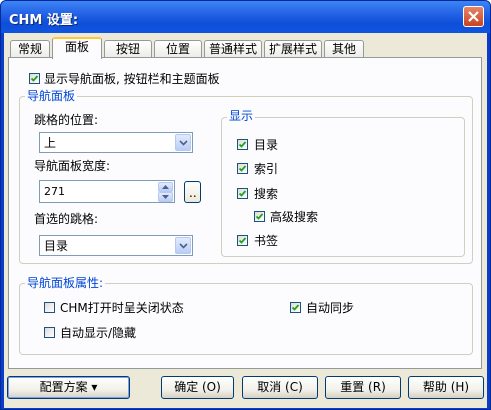  I want to click on preferred-tab-dropdown: 目录, so click(116, 245).